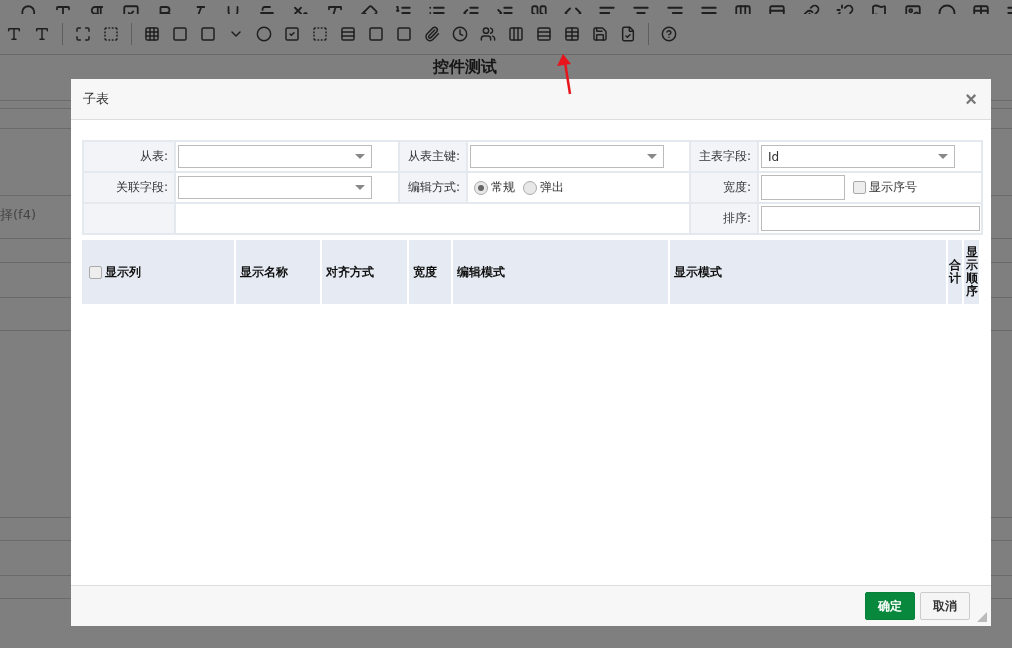  What do you see at coordinates (774, 156) in the screenshot?
I see `select-value: Id` at bounding box center [774, 156].